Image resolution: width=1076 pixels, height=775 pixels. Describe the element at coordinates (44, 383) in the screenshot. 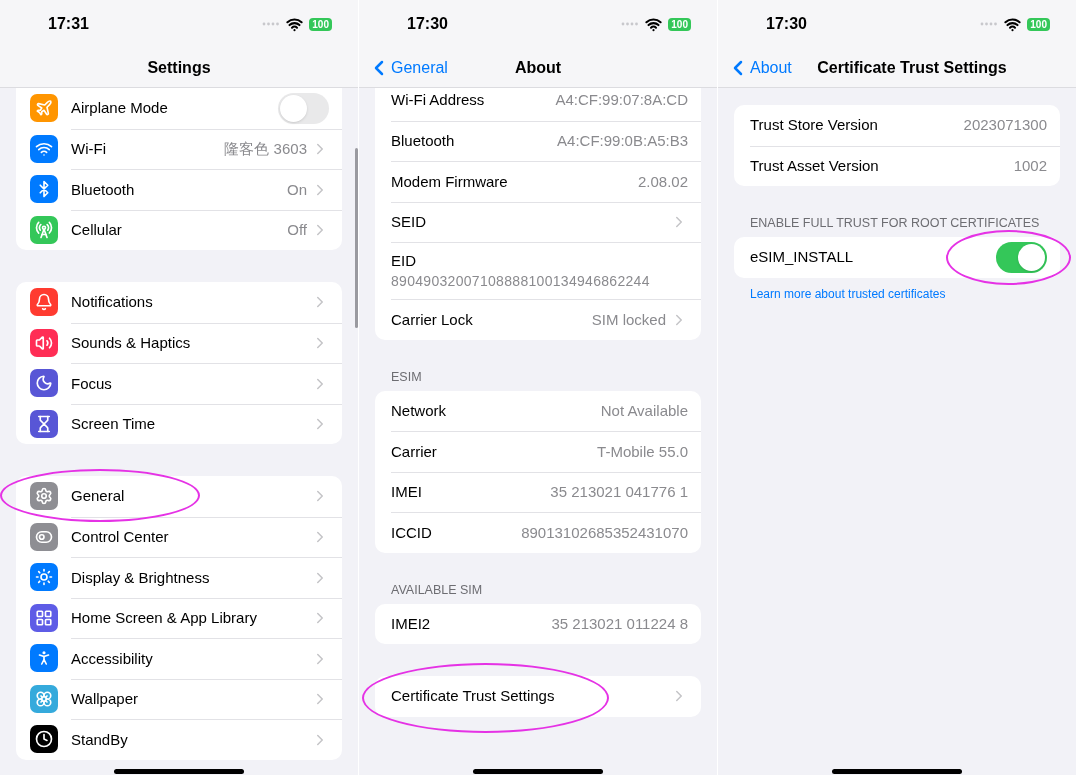

I see `moon-icon` at that location.